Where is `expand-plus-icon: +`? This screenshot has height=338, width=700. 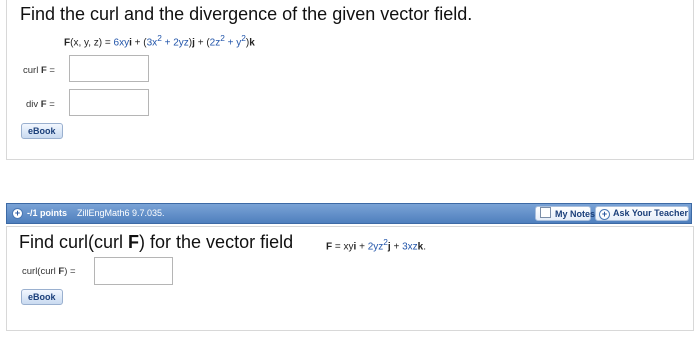 expand-plus-icon: + is located at coordinates (17, 213).